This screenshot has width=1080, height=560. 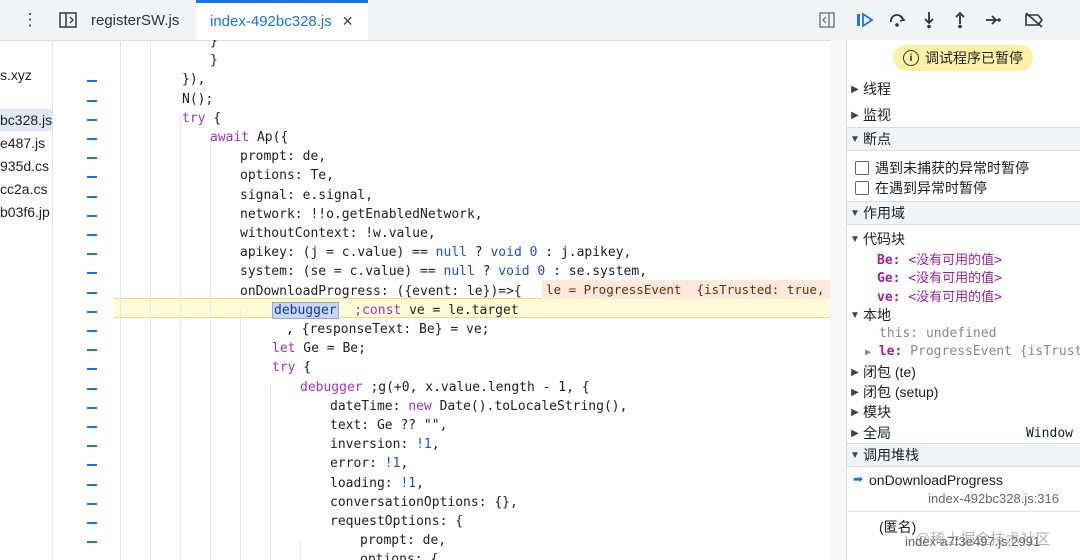 I want to click on tab-label: index-492bc328.js, so click(x=271, y=21).